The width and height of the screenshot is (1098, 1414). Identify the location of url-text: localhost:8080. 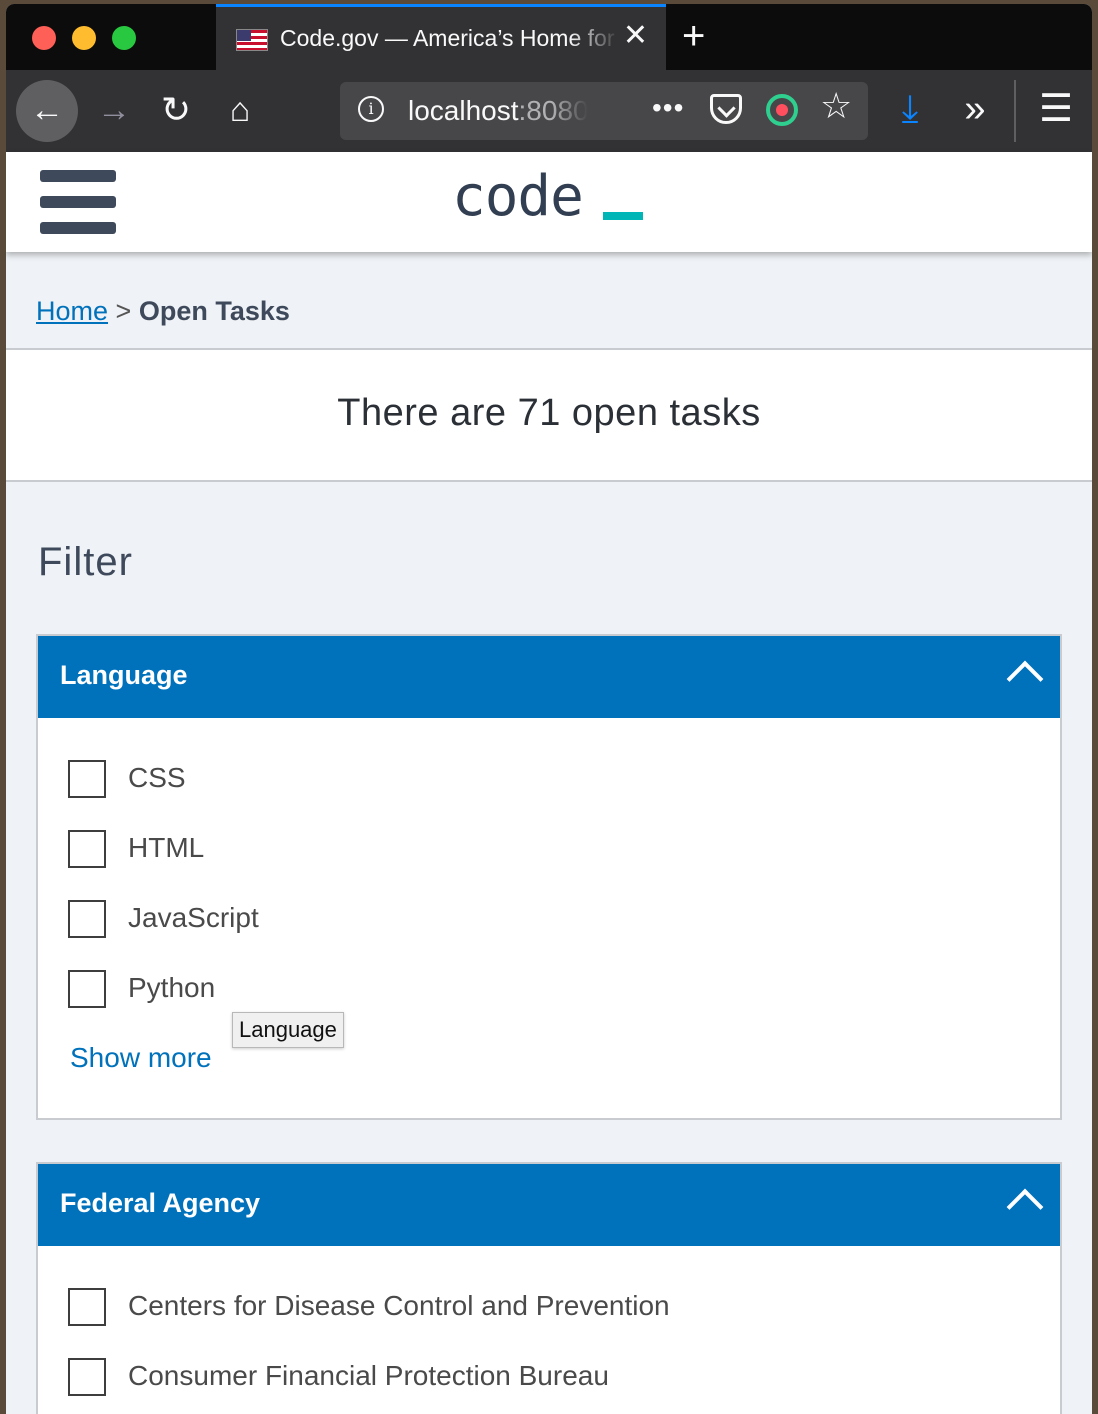
(498, 111).